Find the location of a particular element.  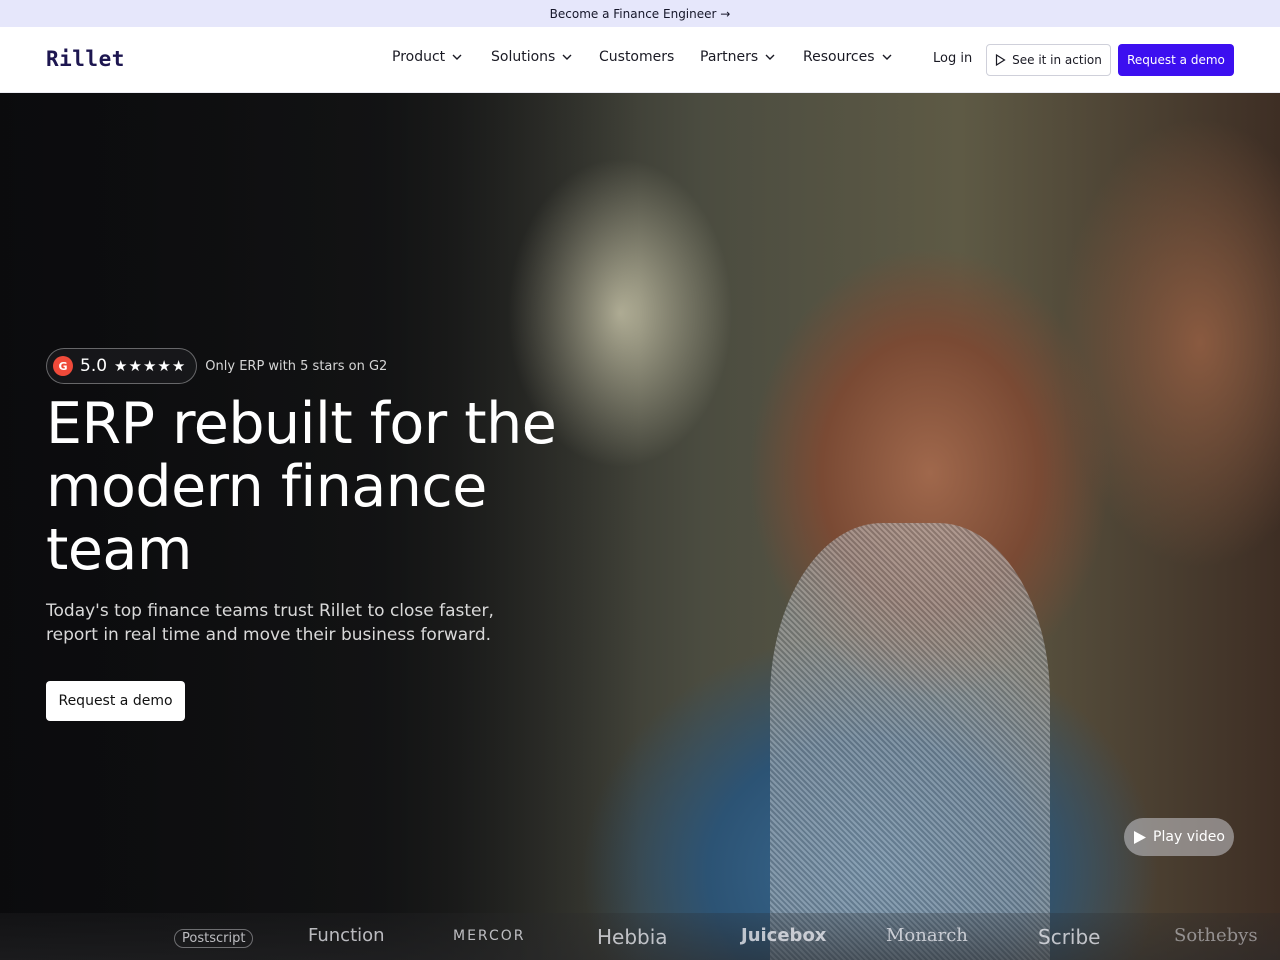

customer-logo-function: Function is located at coordinates (346, 935).